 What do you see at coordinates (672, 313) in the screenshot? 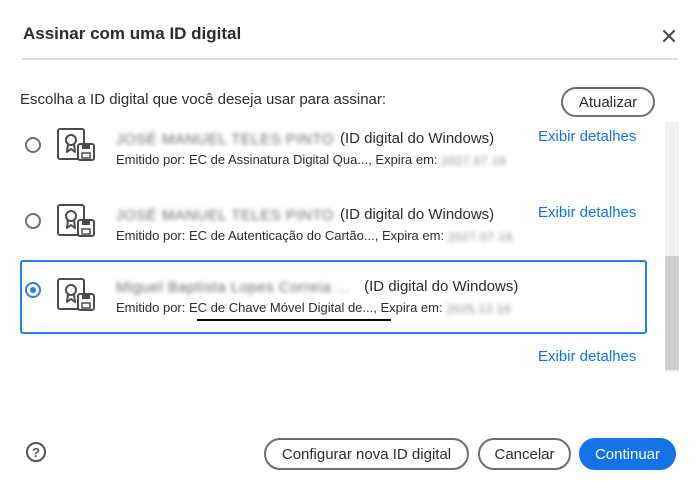
I see `scrollbar-thumb` at bounding box center [672, 313].